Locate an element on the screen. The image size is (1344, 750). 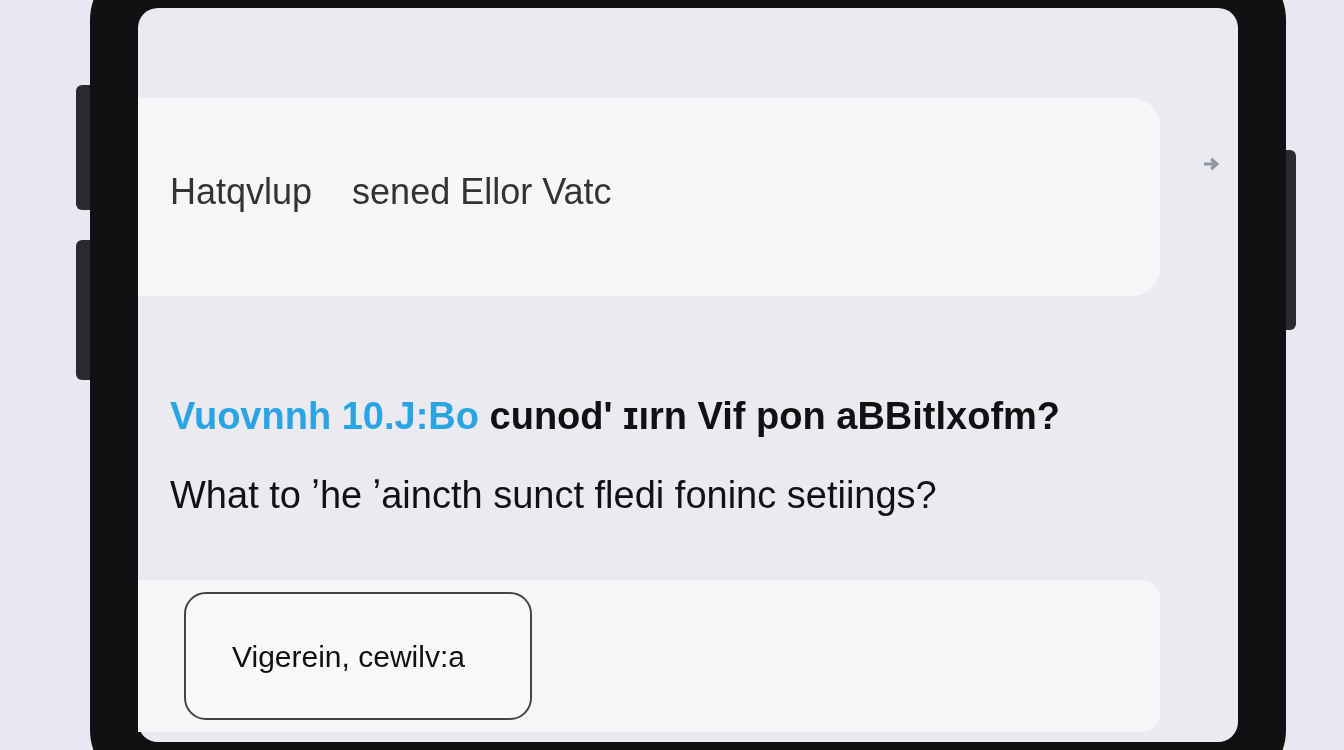
arrow-icon is located at coordinates (1212, 164).